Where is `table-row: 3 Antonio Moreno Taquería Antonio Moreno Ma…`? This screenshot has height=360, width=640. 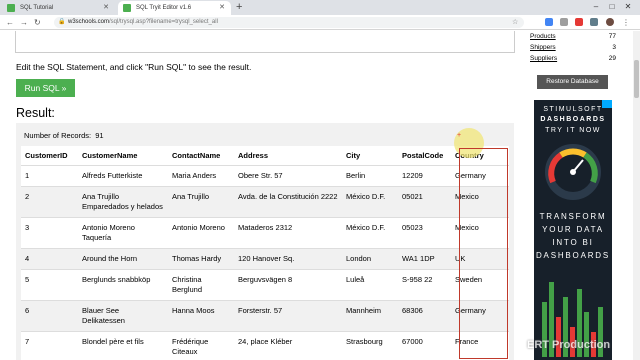
table-row: 3 Antonio Moreno Taquería Antonio Moreno Ma… is located at coordinates (265, 233).